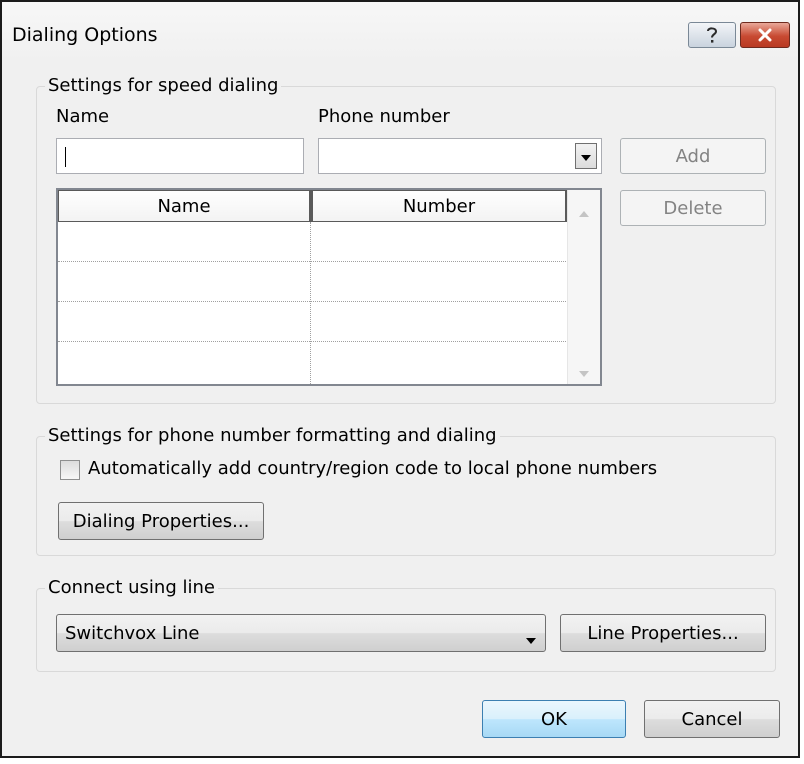 This screenshot has width=804, height=764. What do you see at coordinates (584, 372) in the screenshot?
I see `scroll-down-icon` at bounding box center [584, 372].